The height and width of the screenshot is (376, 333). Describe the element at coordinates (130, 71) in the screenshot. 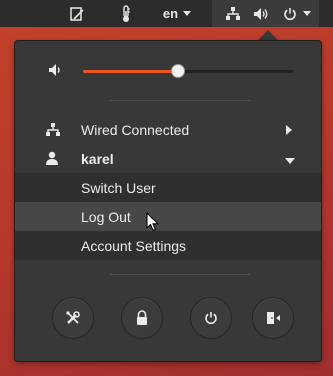

I see `volume-slider-fill` at that location.